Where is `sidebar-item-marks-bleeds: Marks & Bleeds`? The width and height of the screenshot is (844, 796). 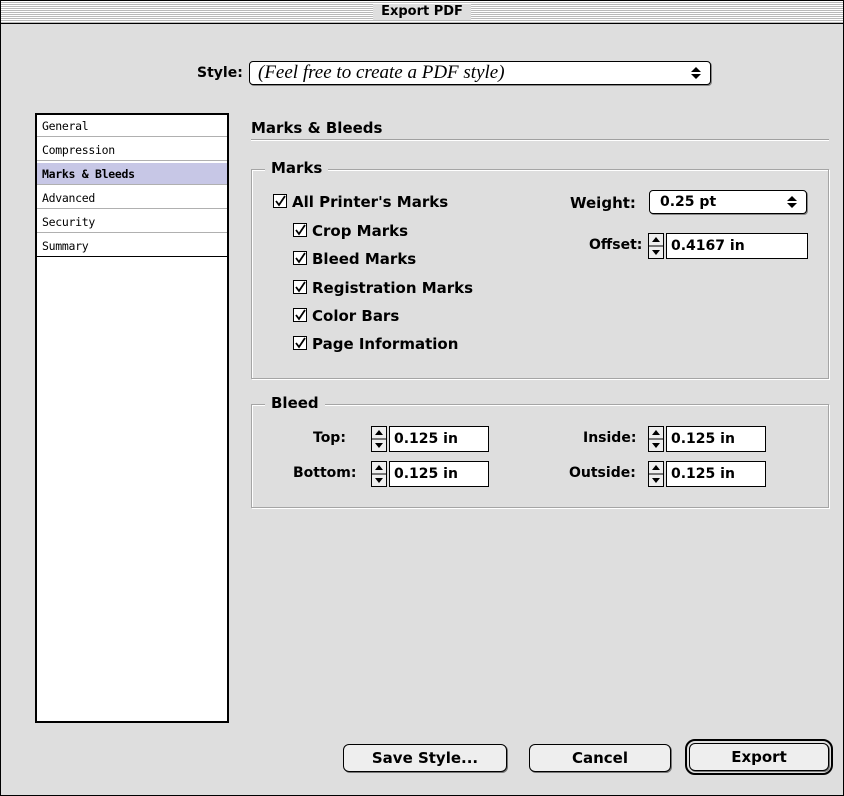 sidebar-item-marks-bleeds: Marks & Bleeds is located at coordinates (132, 174).